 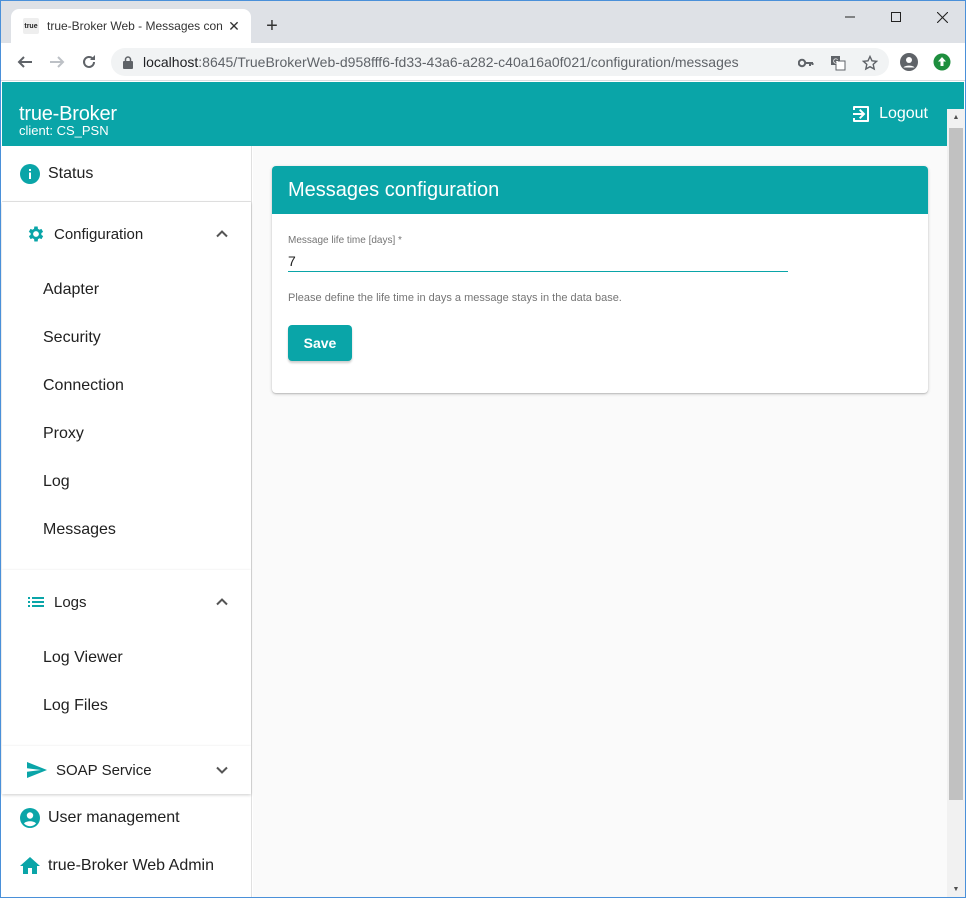 I want to click on reload-icon, so click(x=89, y=61).